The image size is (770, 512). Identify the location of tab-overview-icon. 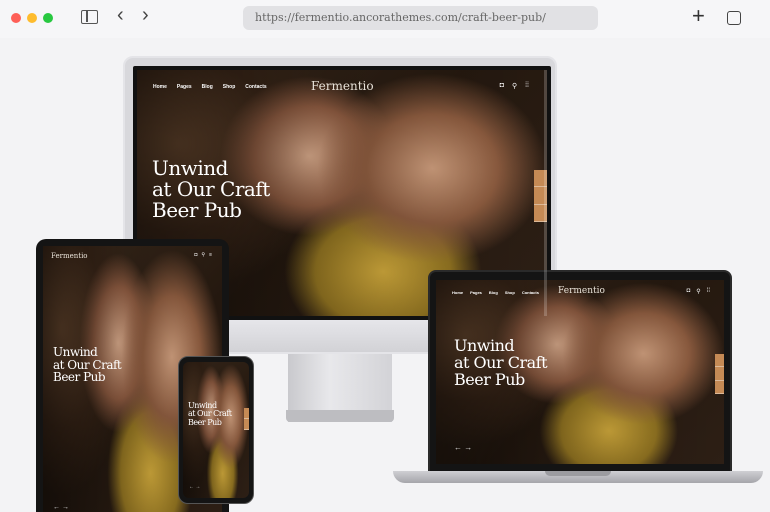
(732, 16).